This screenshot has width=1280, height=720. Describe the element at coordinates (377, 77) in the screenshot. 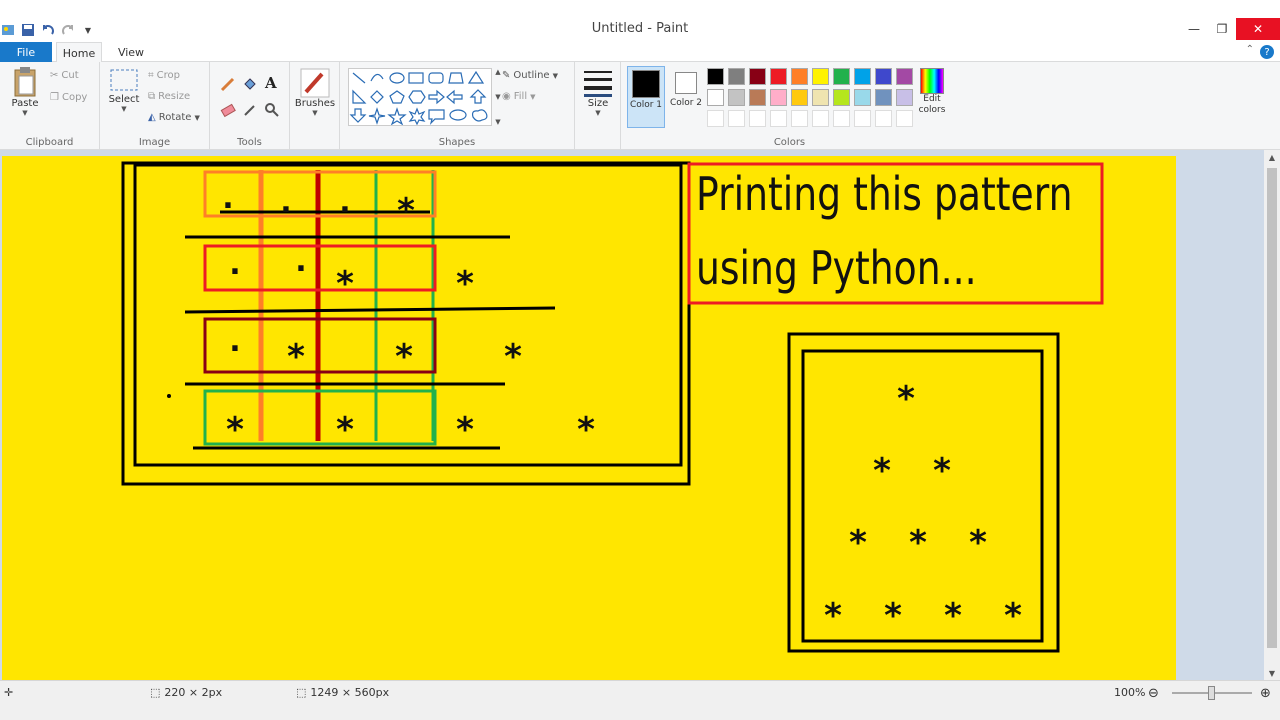

I see `curve-shape-icon` at that location.